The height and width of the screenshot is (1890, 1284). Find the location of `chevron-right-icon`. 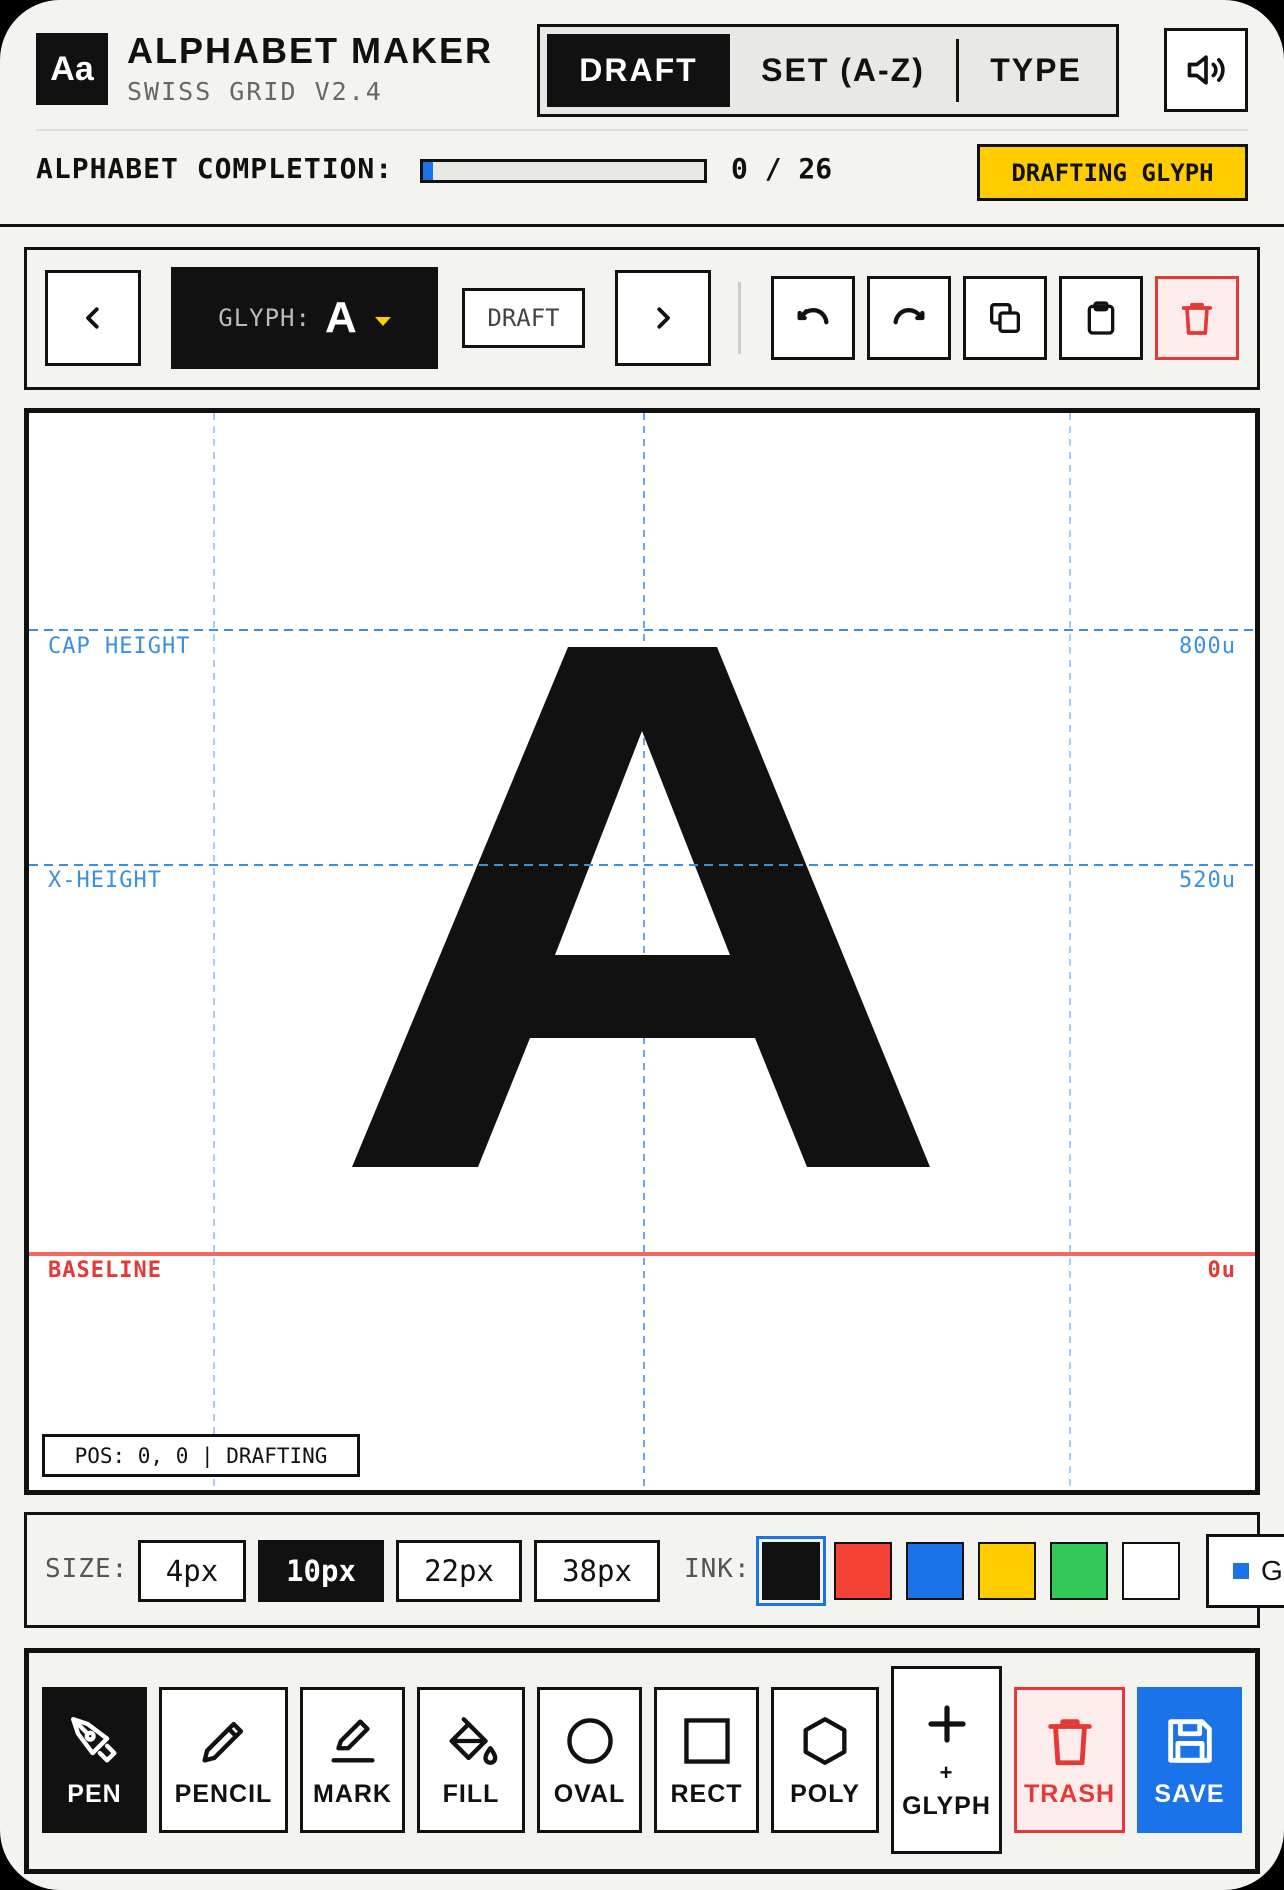

chevron-right-icon is located at coordinates (663, 318).